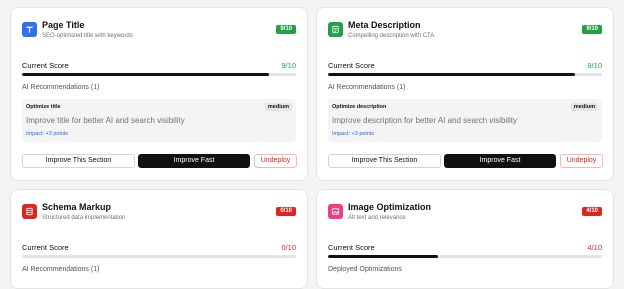 Image resolution: width=624 pixels, height=289 pixels. What do you see at coordinates (288, 247) in the screenshot?
I see `current-score-value: 0/10` at bounding box center [288, 247].